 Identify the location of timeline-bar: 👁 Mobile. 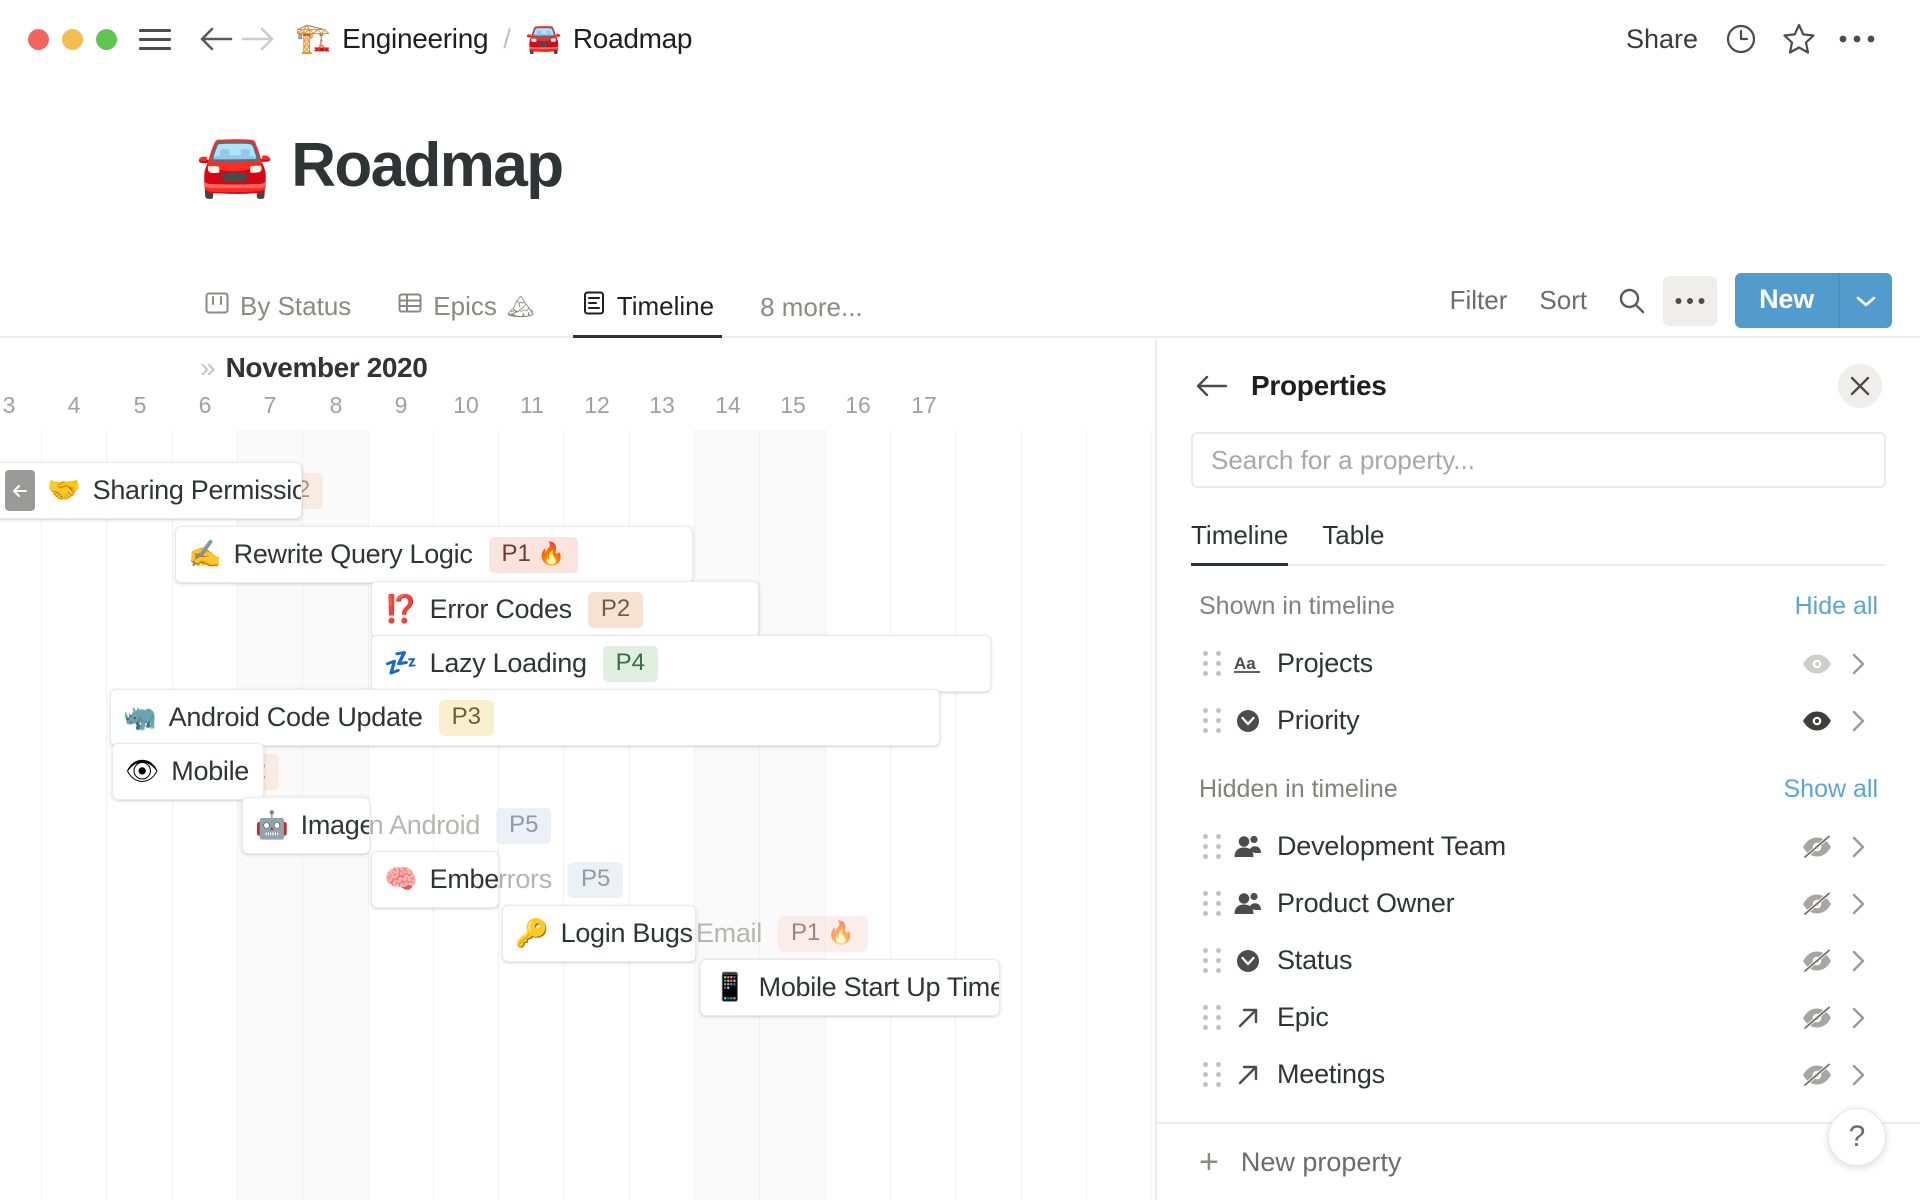
(188, 771).